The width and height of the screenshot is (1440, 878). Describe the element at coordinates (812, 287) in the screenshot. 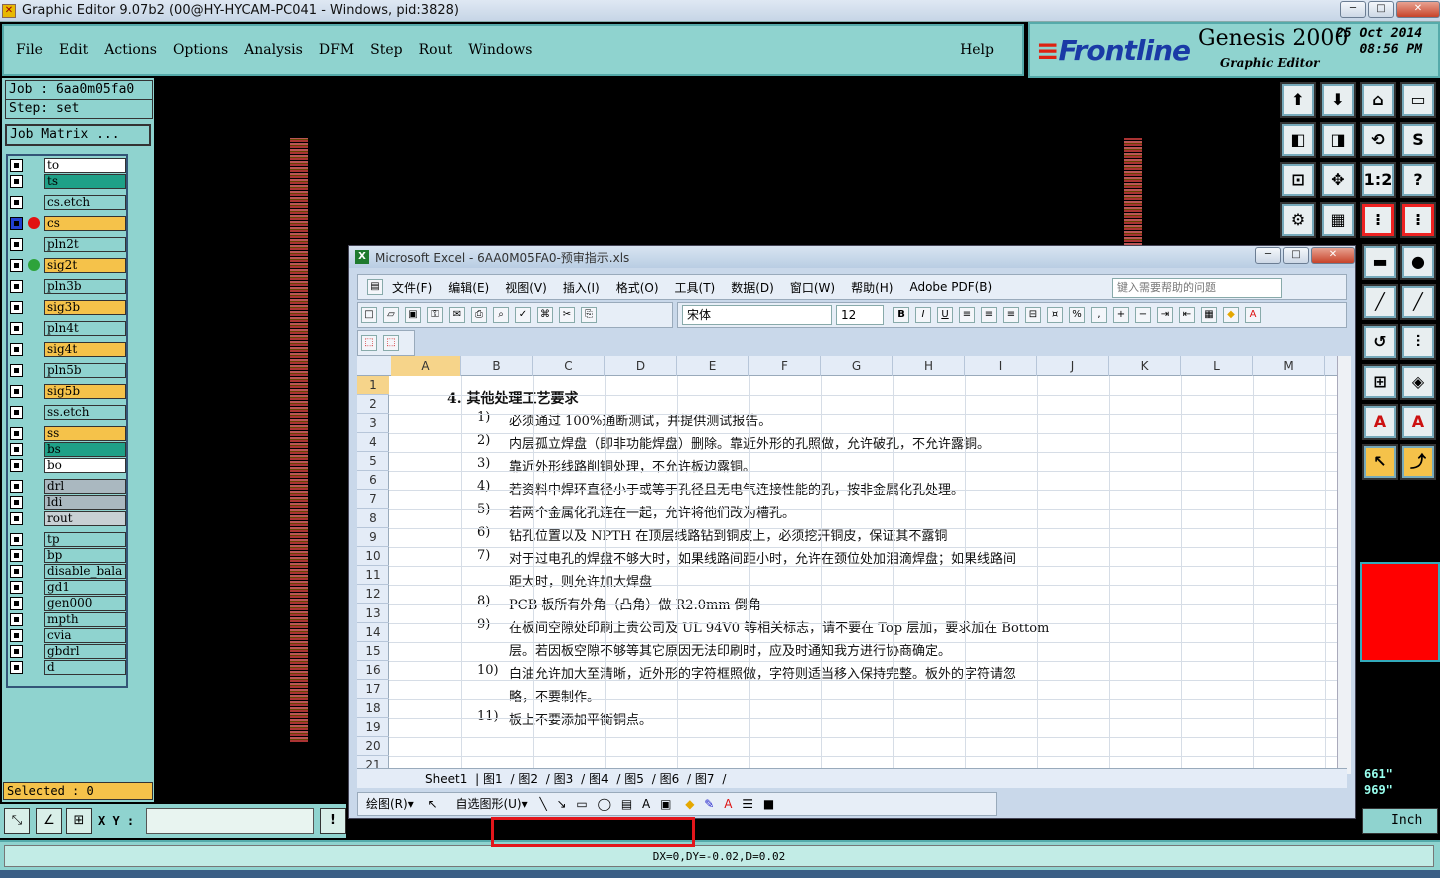

I see `excel-menu-window: 窗口(W)` at that location.